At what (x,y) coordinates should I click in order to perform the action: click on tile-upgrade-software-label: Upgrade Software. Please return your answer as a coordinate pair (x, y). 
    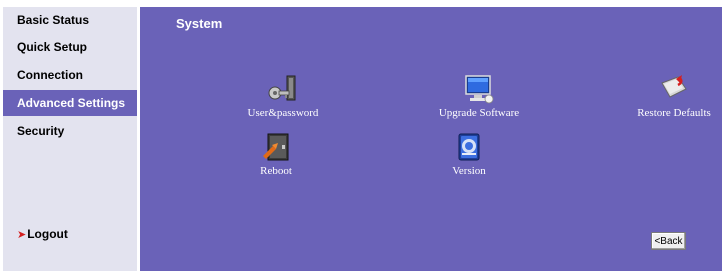
    Looking at the image, I should click on (479, 113).